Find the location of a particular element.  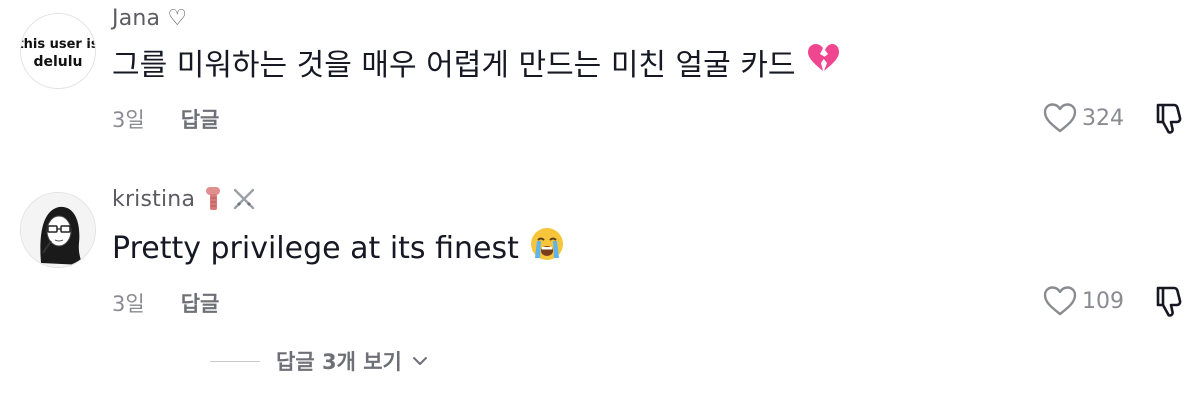

comment-actions: 324 is located at coordinates (1115, 118).